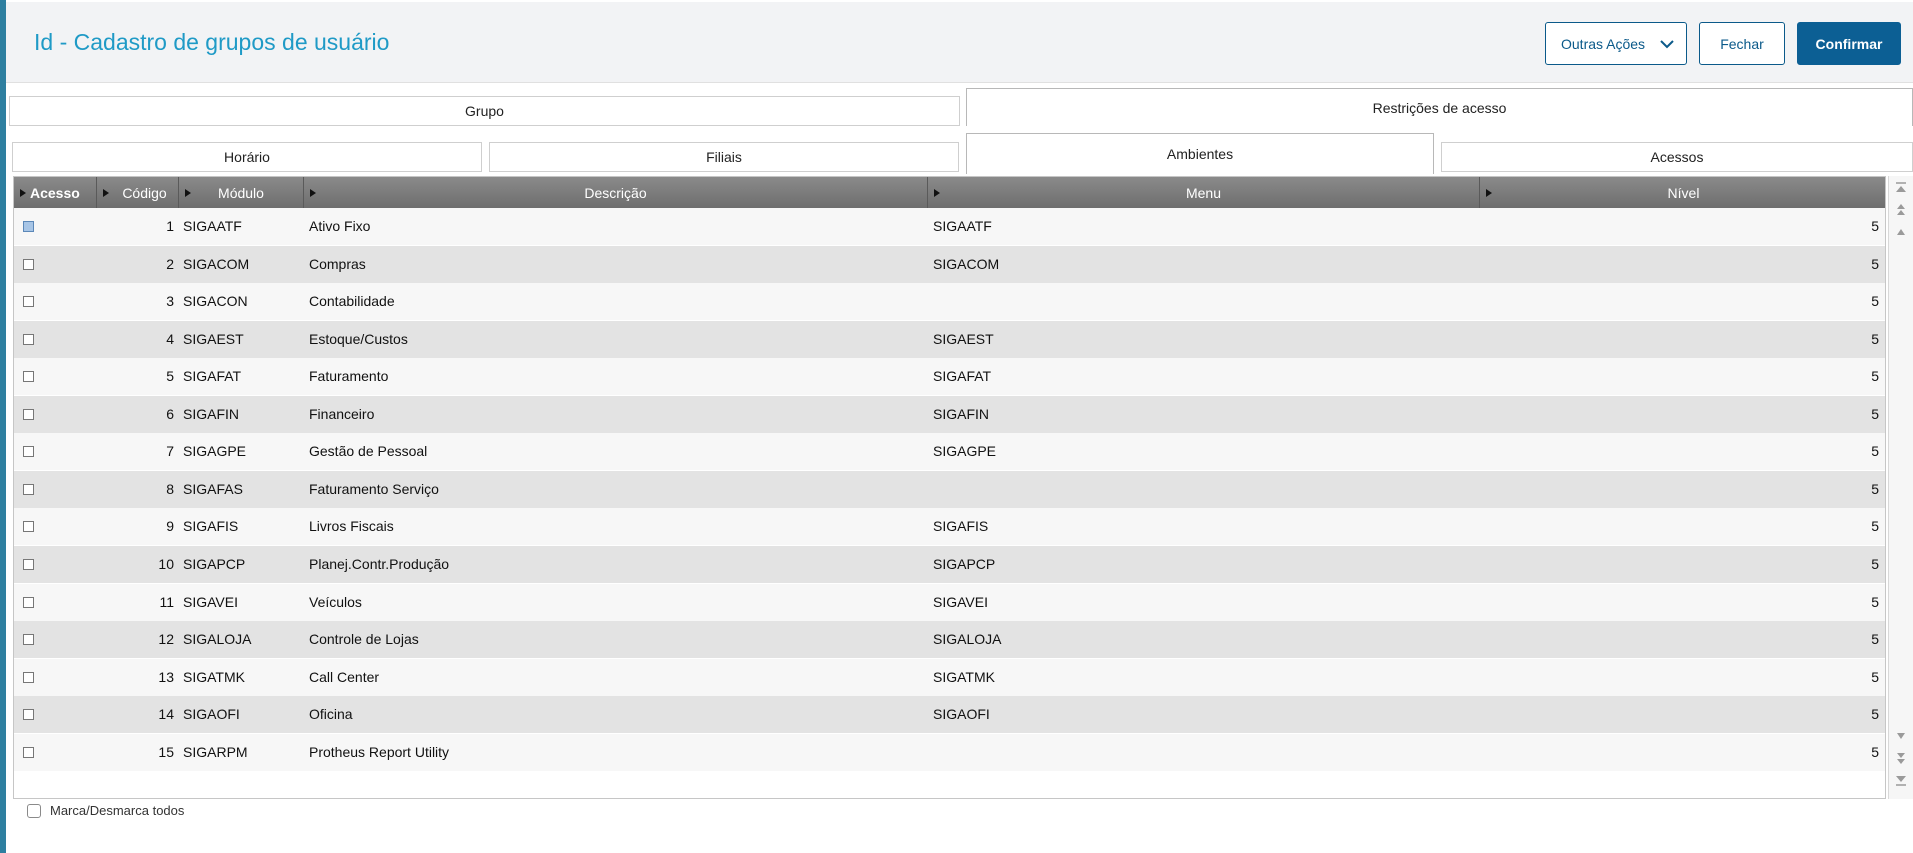 The image size is (1913, 853). What do you see at coordinates (949, 339) in the screenshot?
I see `table-row: 4 SIGAEST Estoque/Custos SIGAEST 5` at bounding box center [949, 339].